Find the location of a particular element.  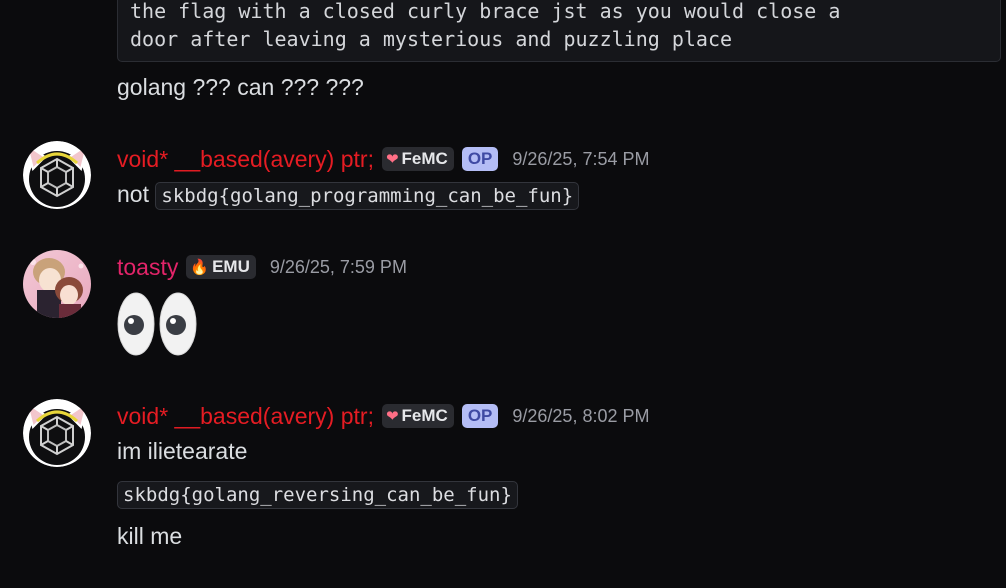

anime-couple-avatar is located at coordinates (57, 284).